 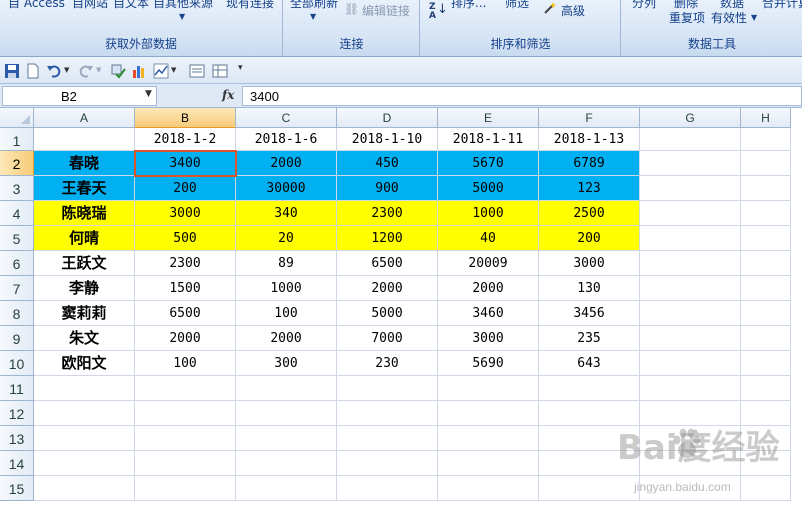 I want to click on cell-h6, so click(x=766, y=263).